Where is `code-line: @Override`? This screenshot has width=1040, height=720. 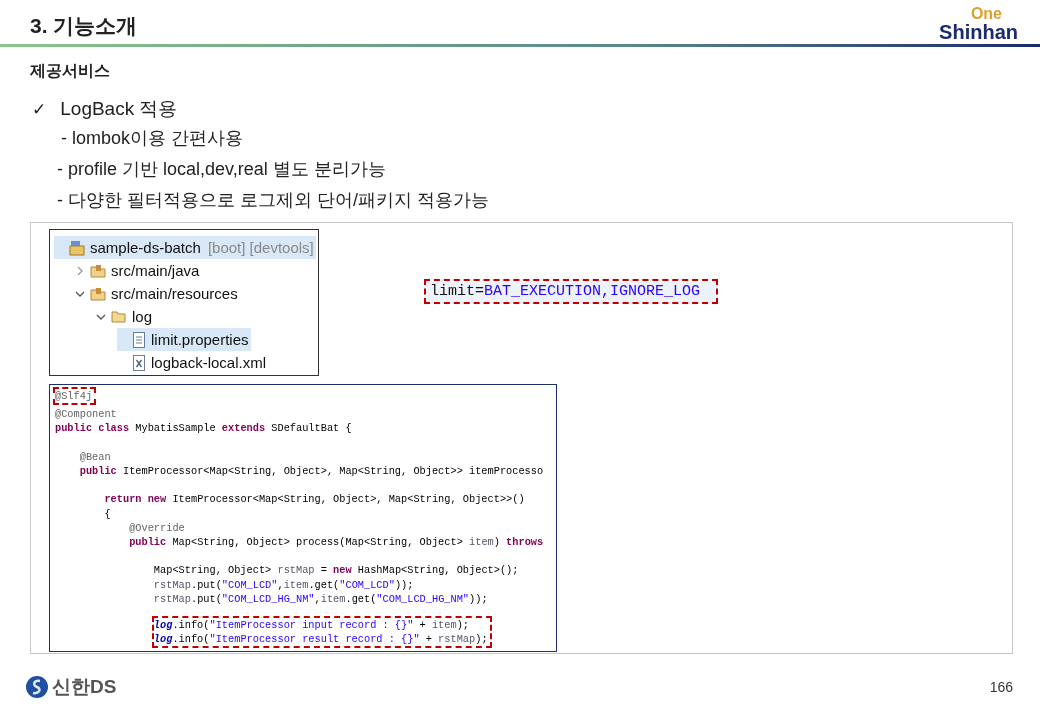
code-line: @Override is located at coordinates (157, 527).